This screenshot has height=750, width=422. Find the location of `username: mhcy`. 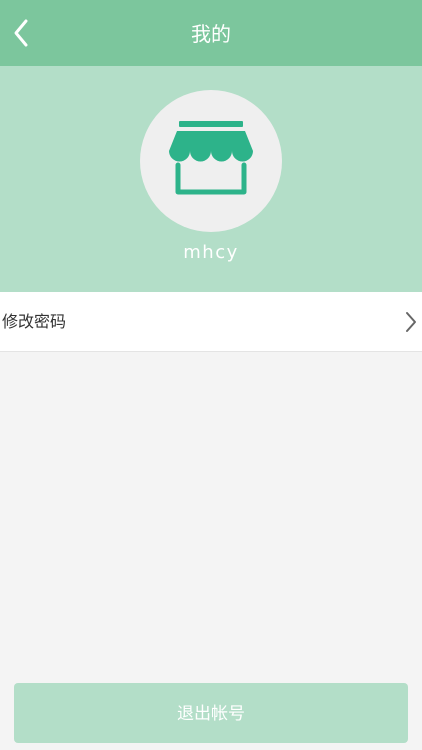

username: mhcy is located at coordinates (211, 252).